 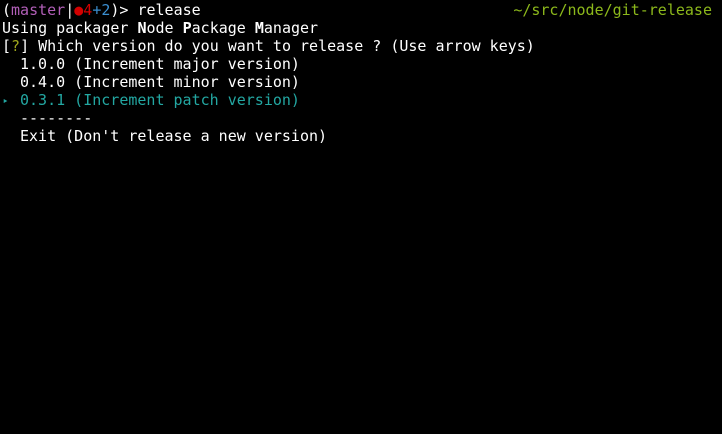 I want to click on plus-icon: +, so click(x=97, y=10).